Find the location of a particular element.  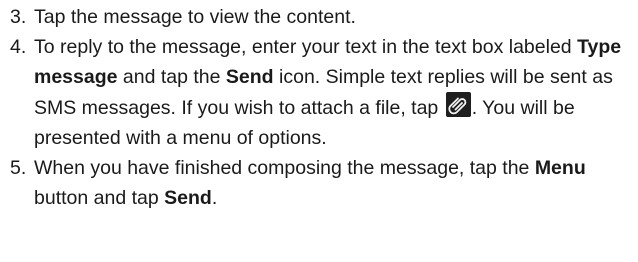

menu-label: Menu is located at coordinates (560, 168).